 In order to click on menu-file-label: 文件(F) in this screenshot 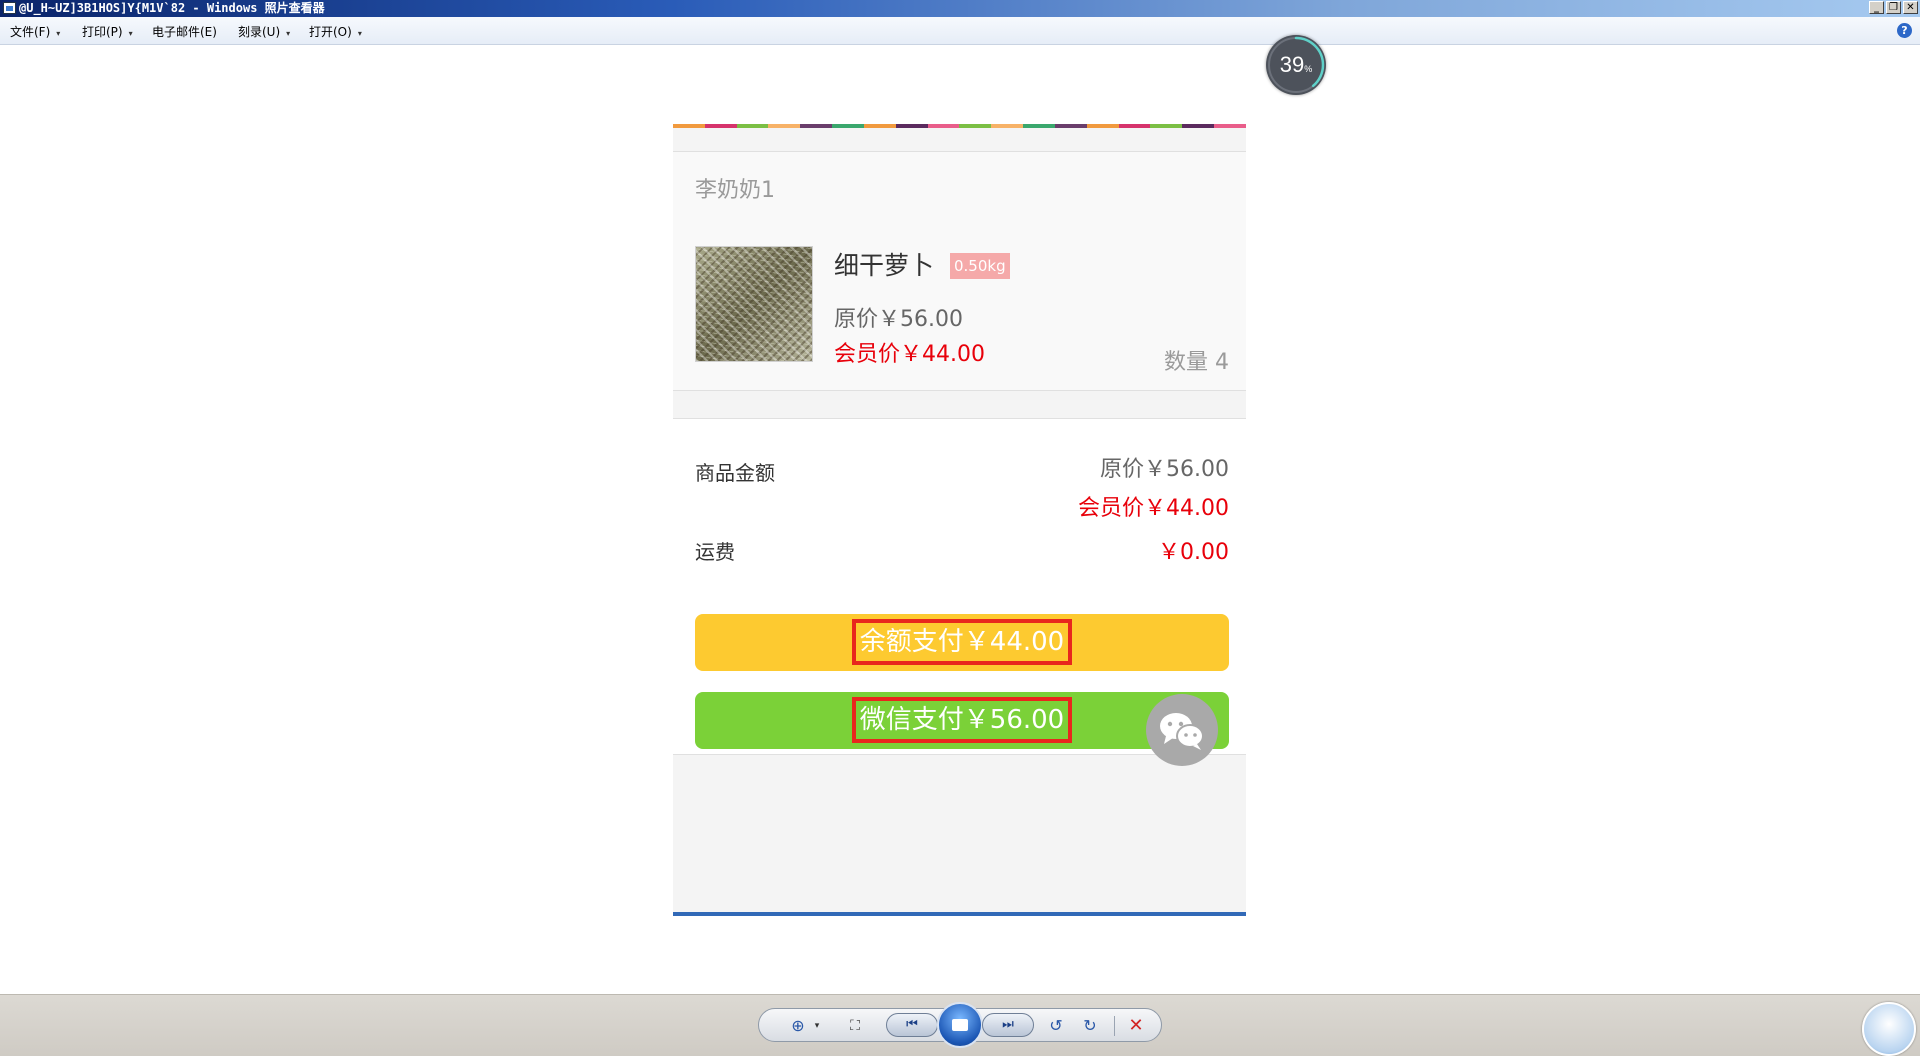, I will do `click(30, 32)`.